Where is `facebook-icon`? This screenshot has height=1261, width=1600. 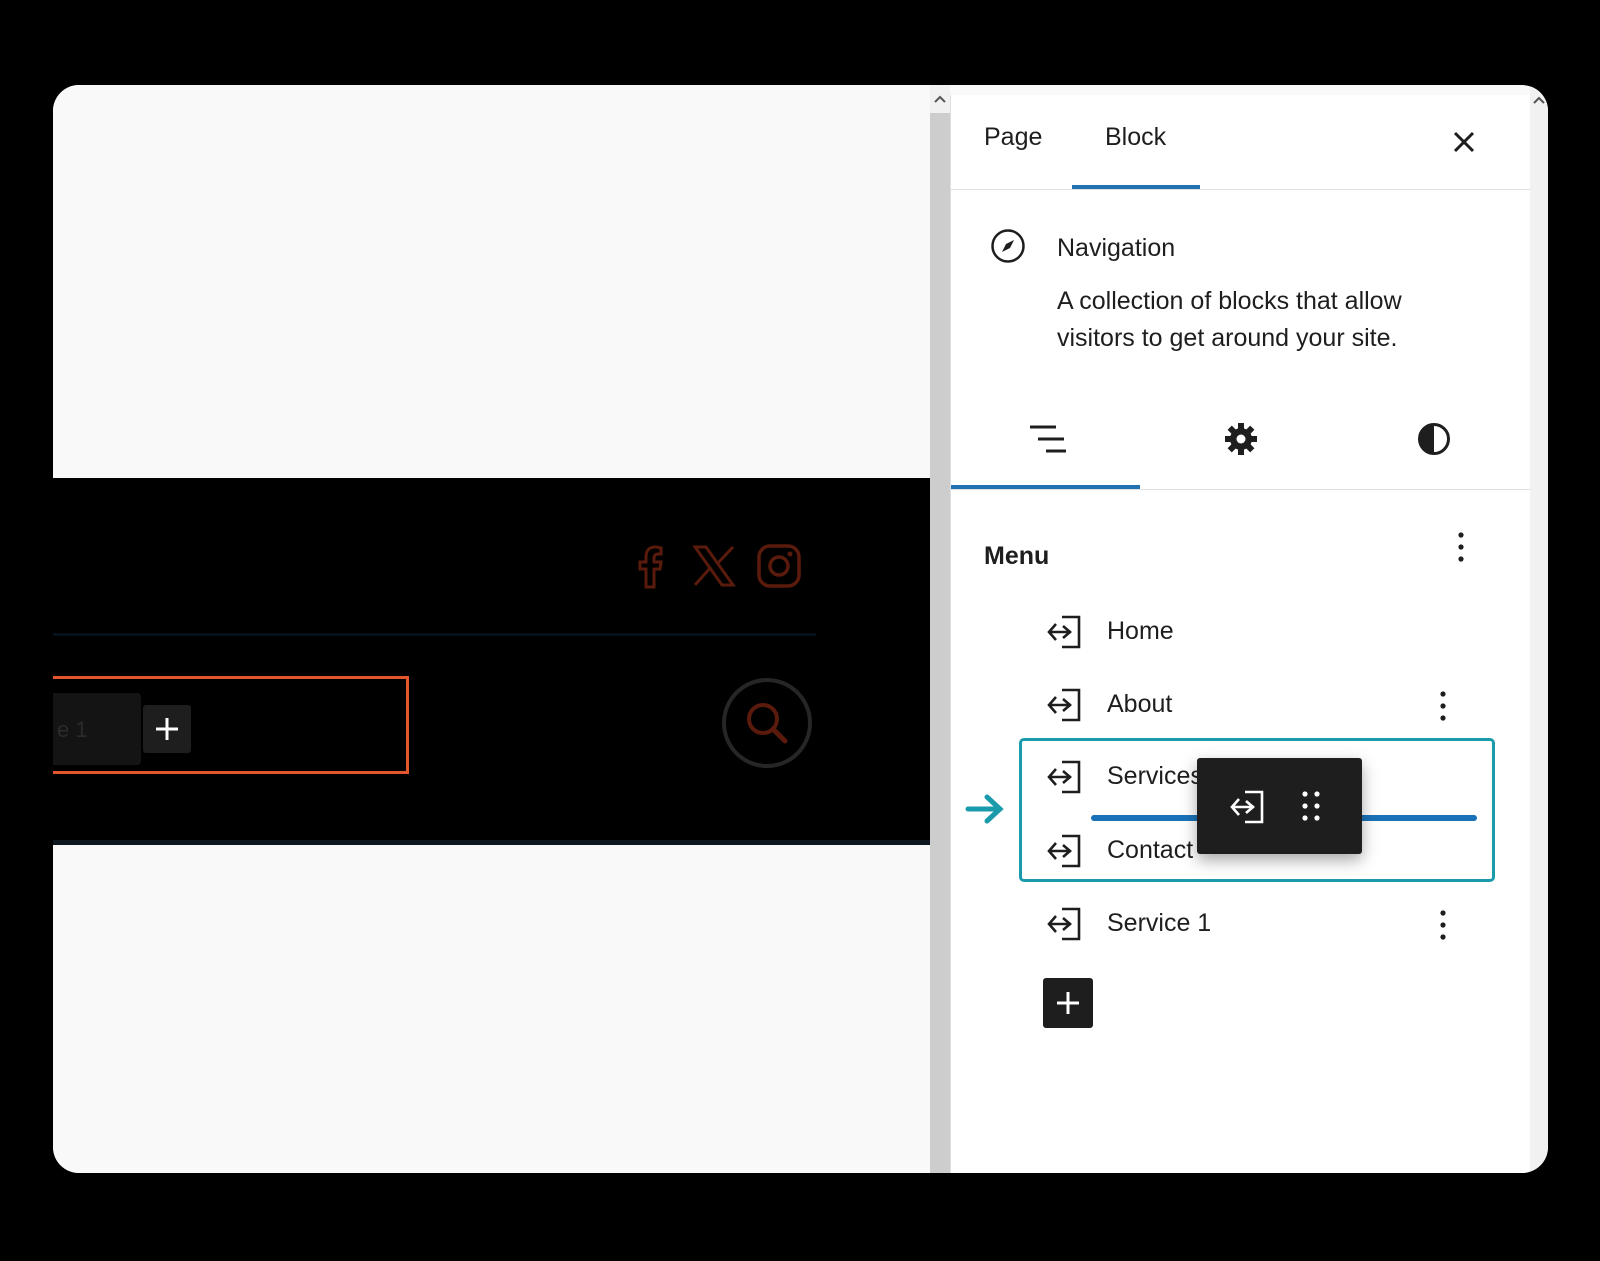 facebook-icon is located at coordinates (651, 566).